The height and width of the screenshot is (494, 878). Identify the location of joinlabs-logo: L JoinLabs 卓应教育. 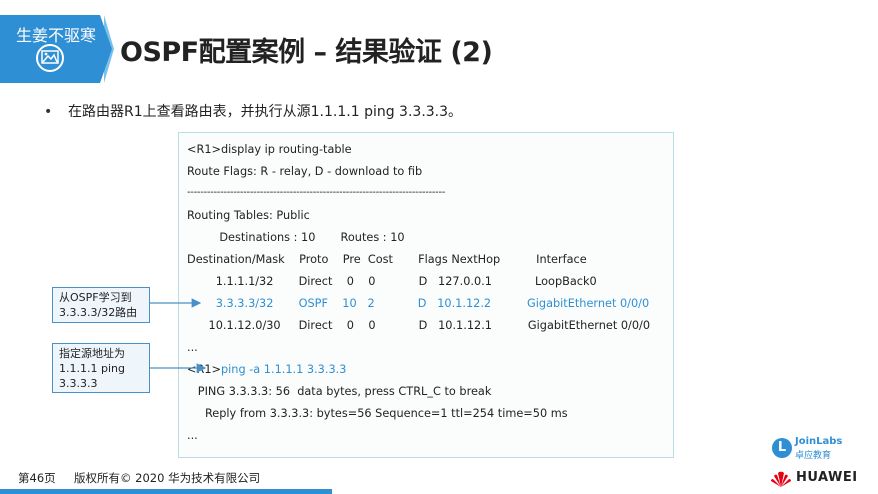
(807, 449).